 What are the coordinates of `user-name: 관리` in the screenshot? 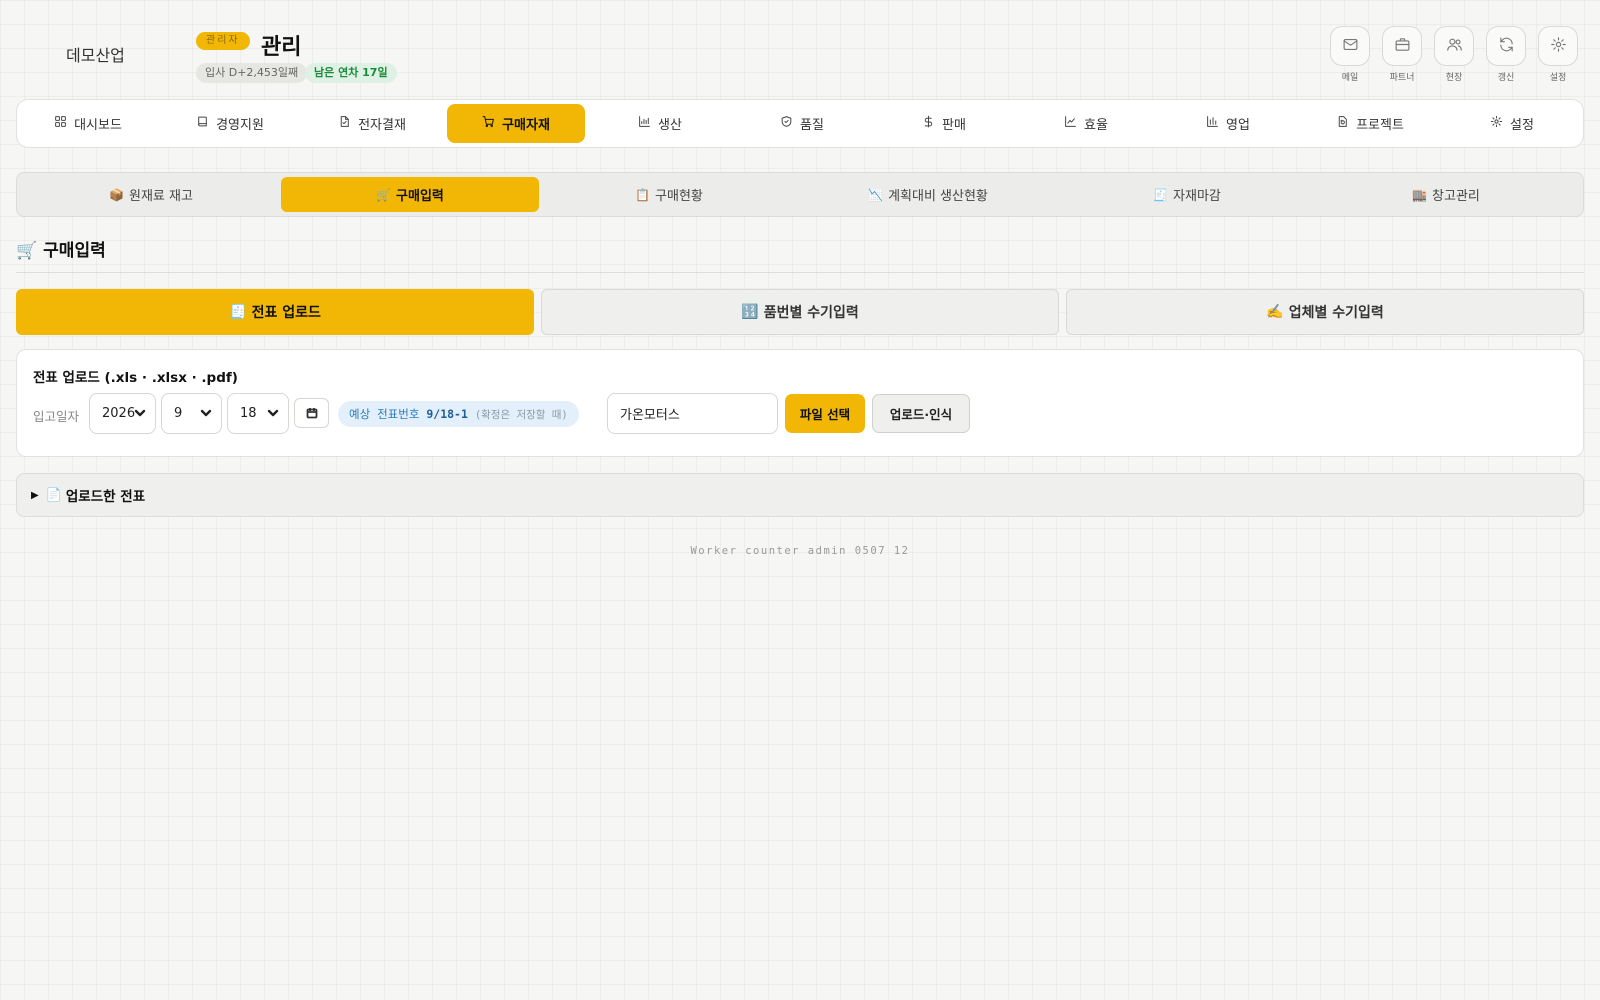 It's located at (281, 47).